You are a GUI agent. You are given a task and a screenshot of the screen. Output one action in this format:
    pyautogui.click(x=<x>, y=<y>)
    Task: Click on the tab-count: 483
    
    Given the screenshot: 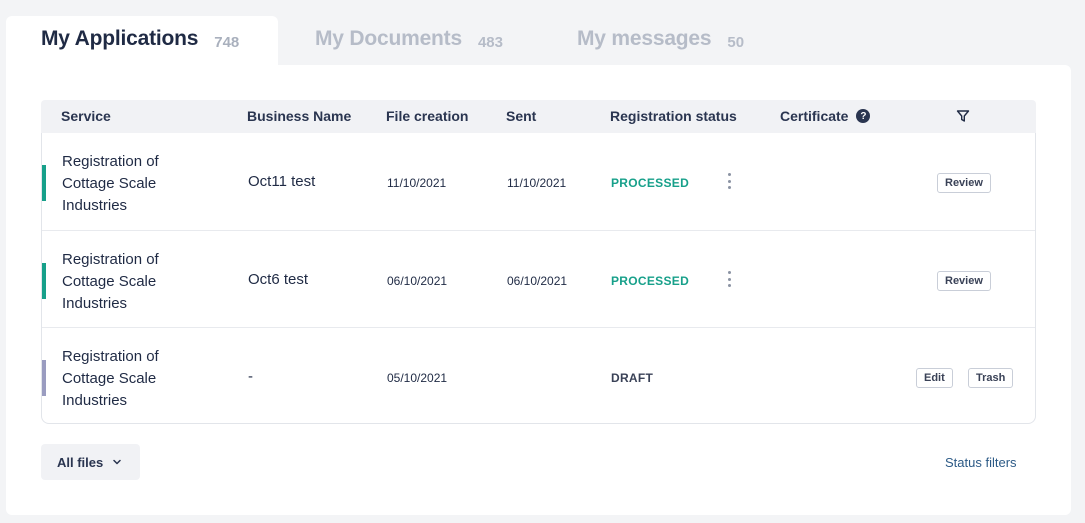 What is the action you would take?
    pyautogui.click(x=490, y=42)
    